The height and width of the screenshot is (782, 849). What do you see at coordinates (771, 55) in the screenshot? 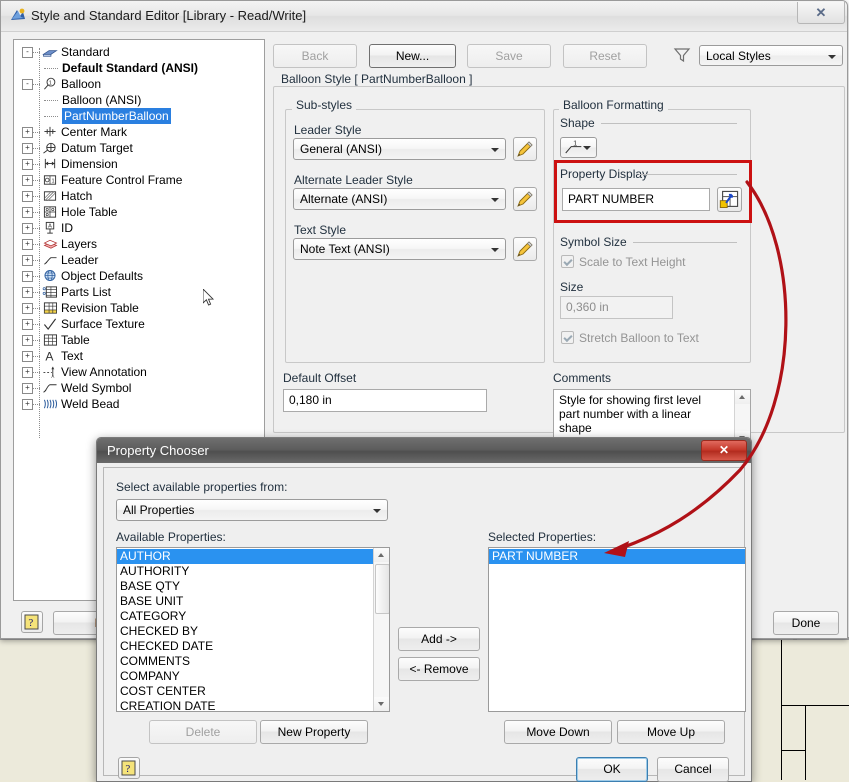
I see `style-filter-dropdown: Local Styles` at bounding box center [771, 55].